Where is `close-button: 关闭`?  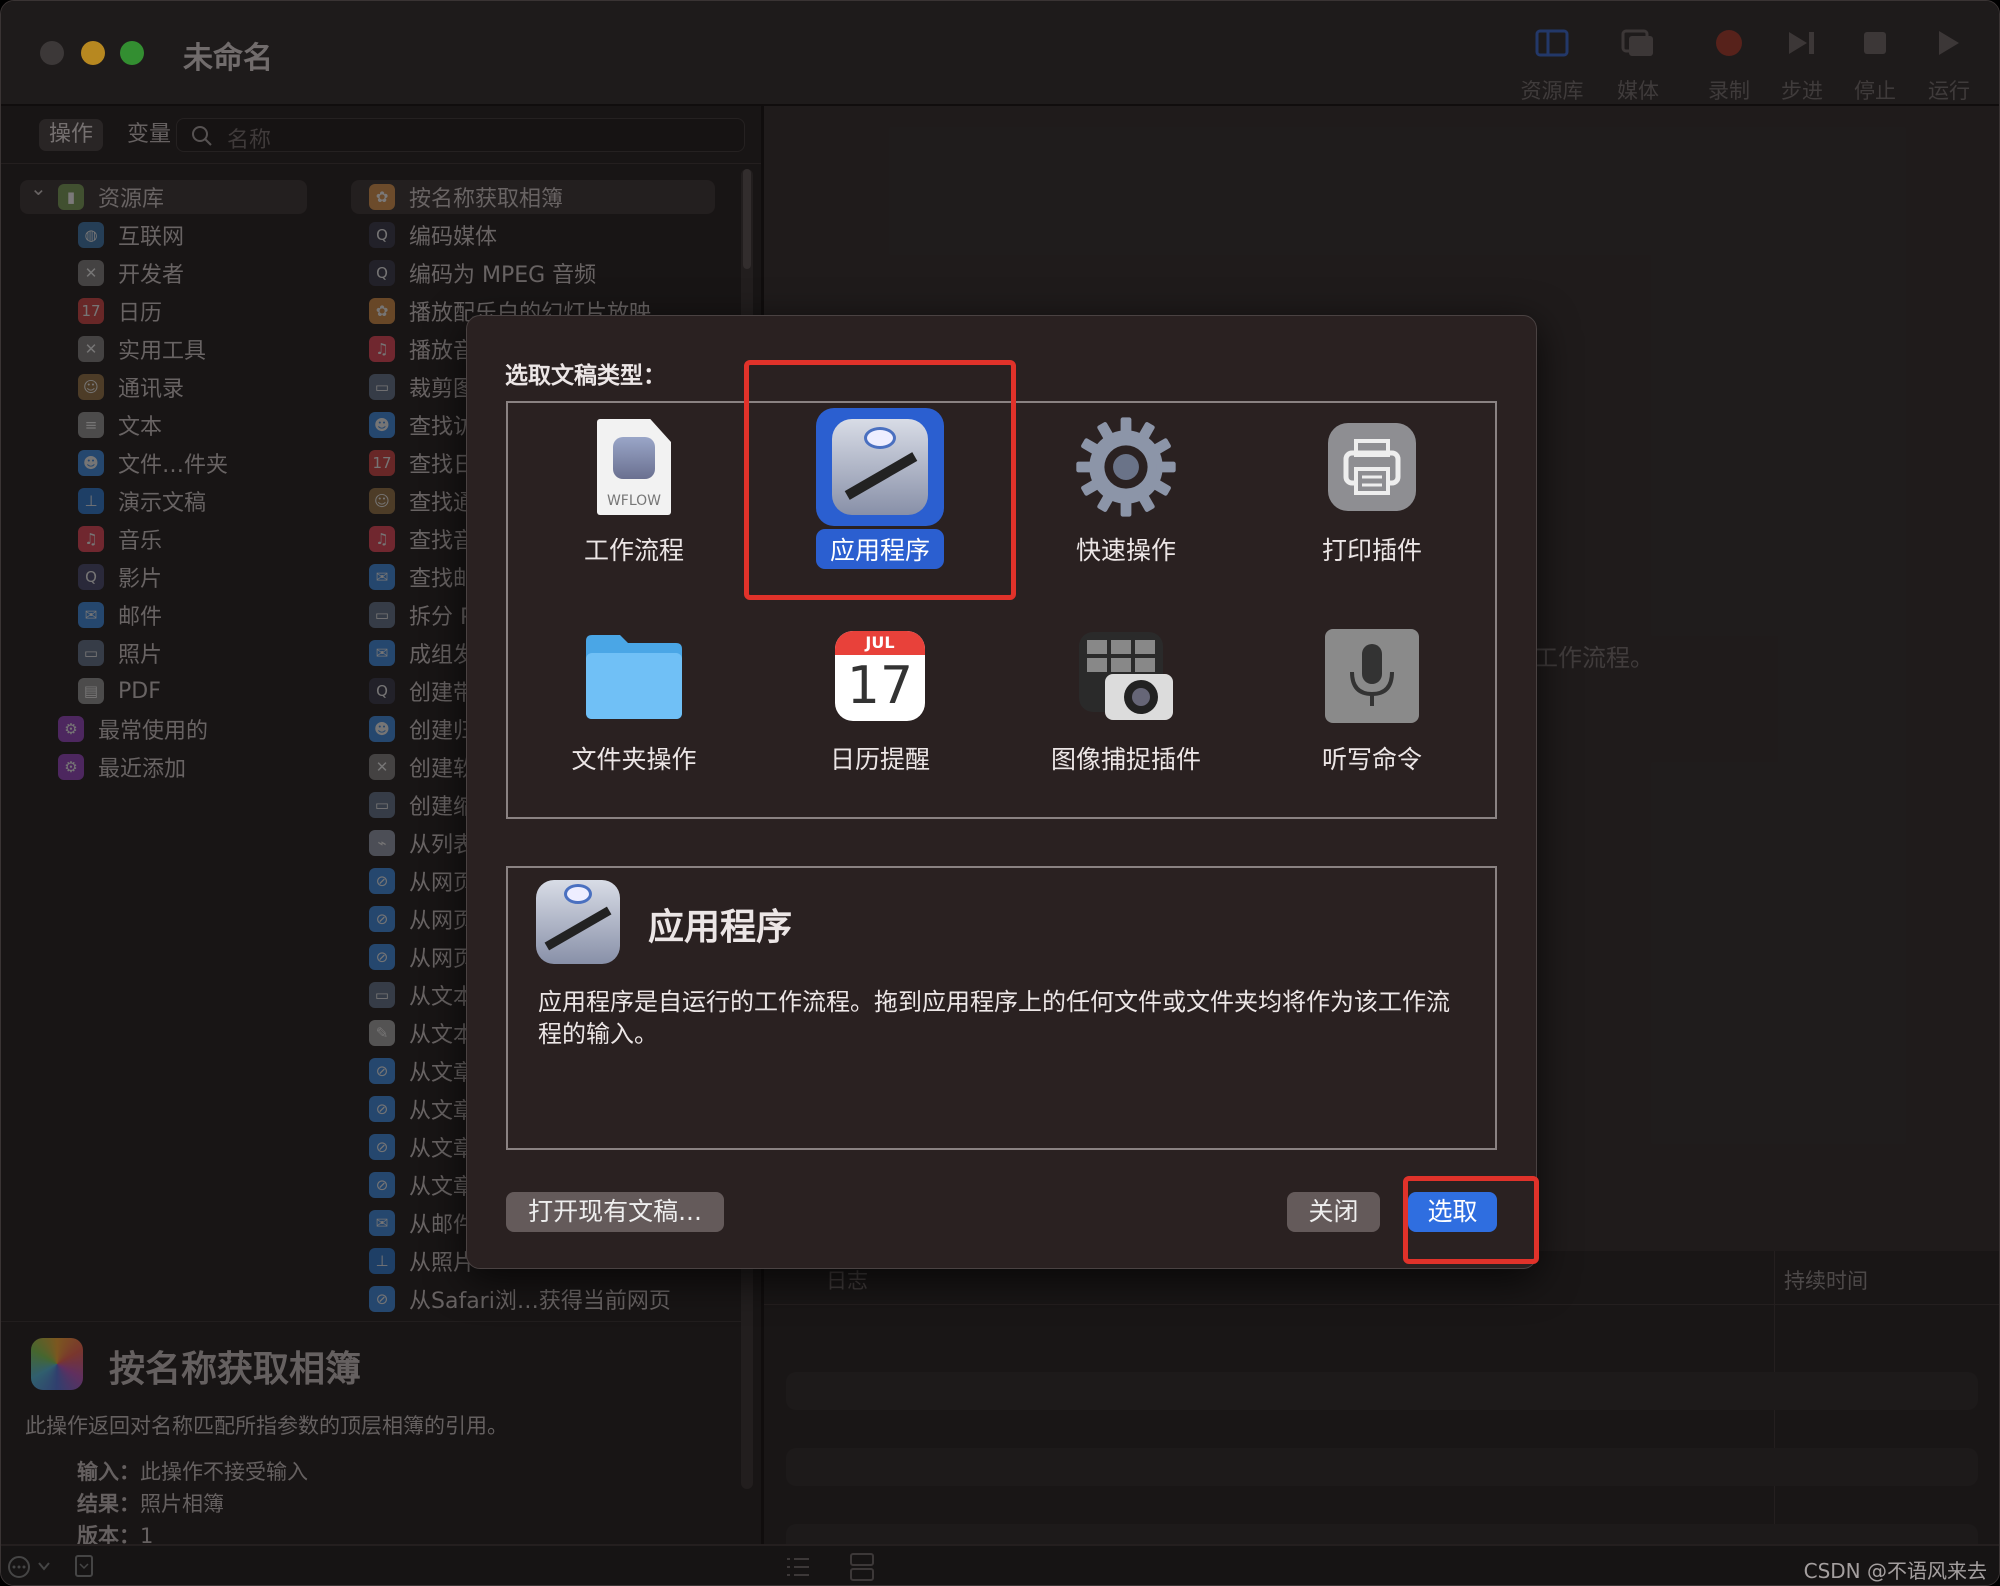 close-button: 关闭 is located at coordinates (1333, 1212).